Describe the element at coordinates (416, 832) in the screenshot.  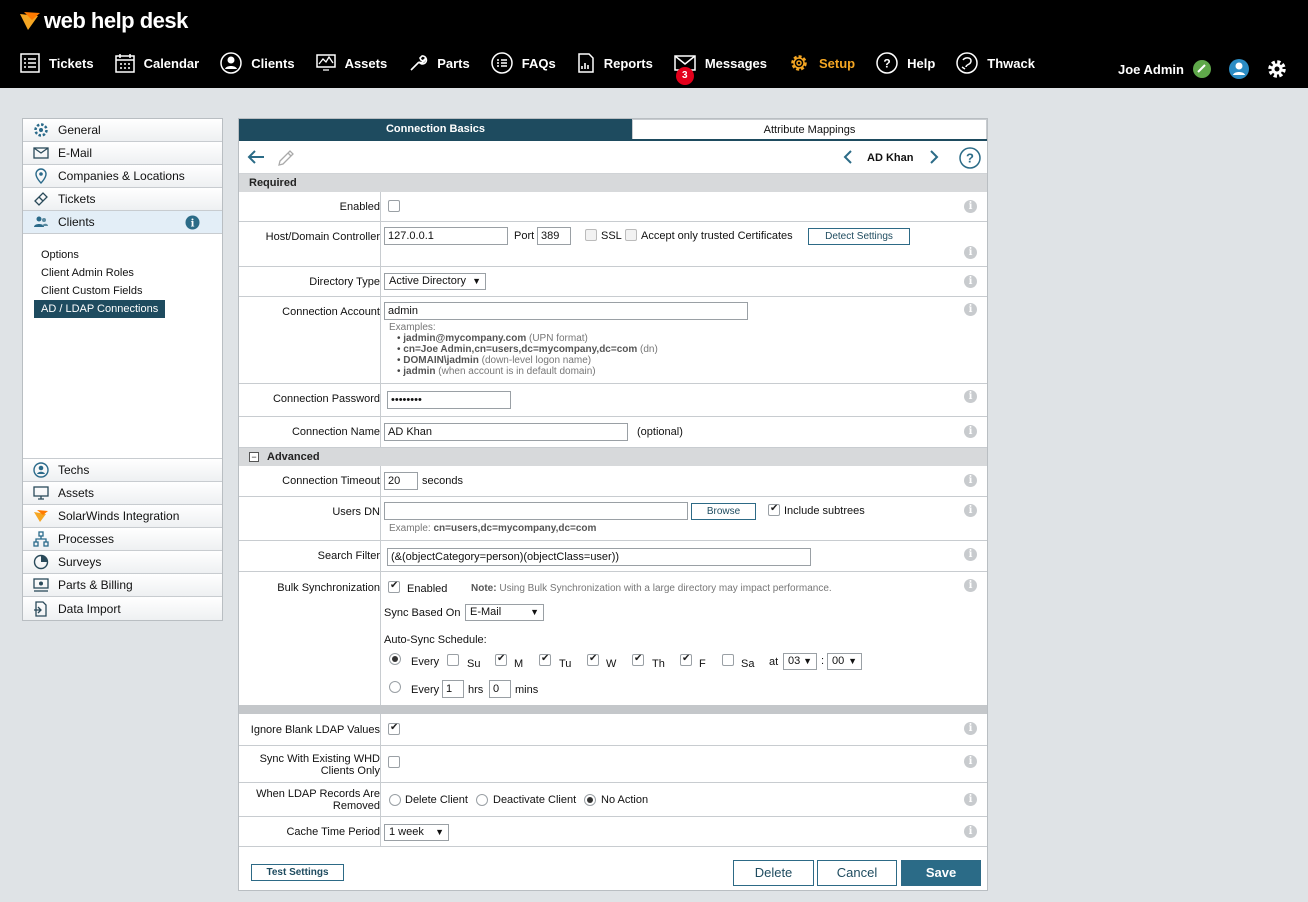
I see `cache-period-select: 1 week` at that location.